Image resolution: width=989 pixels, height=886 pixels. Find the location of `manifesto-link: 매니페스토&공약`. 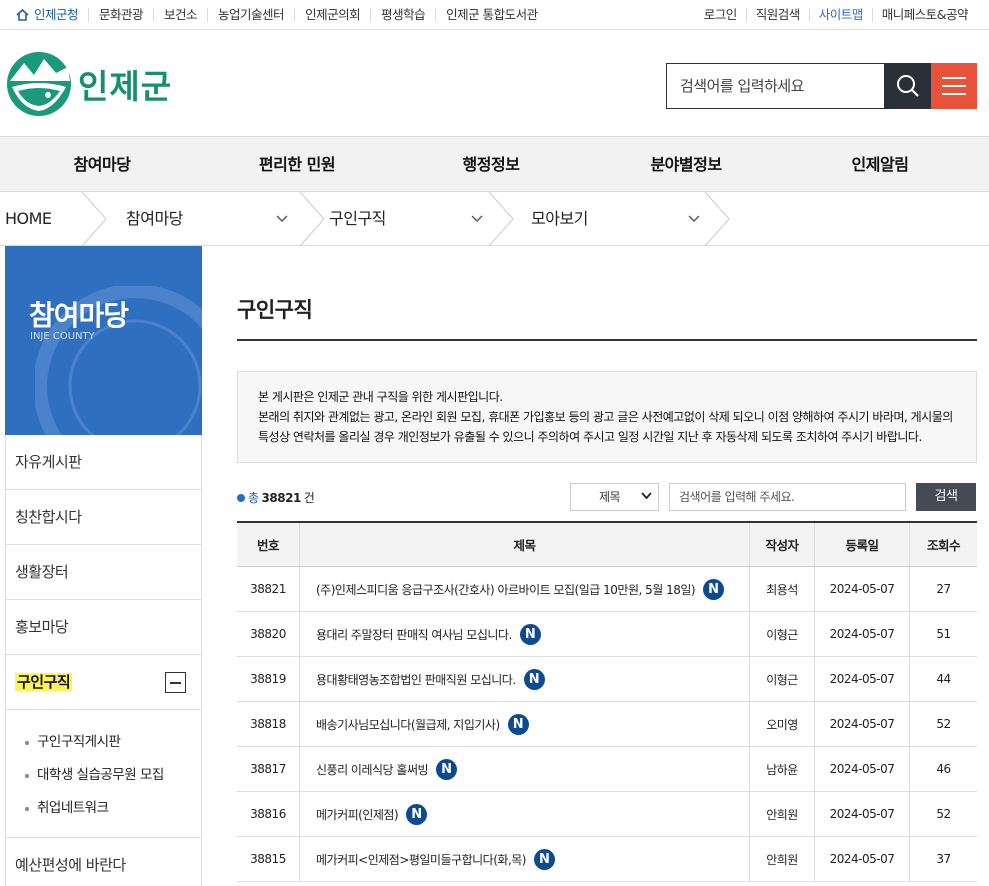

manifesto-link: 매니페스토&공약 is located at coordinates (924, 15).